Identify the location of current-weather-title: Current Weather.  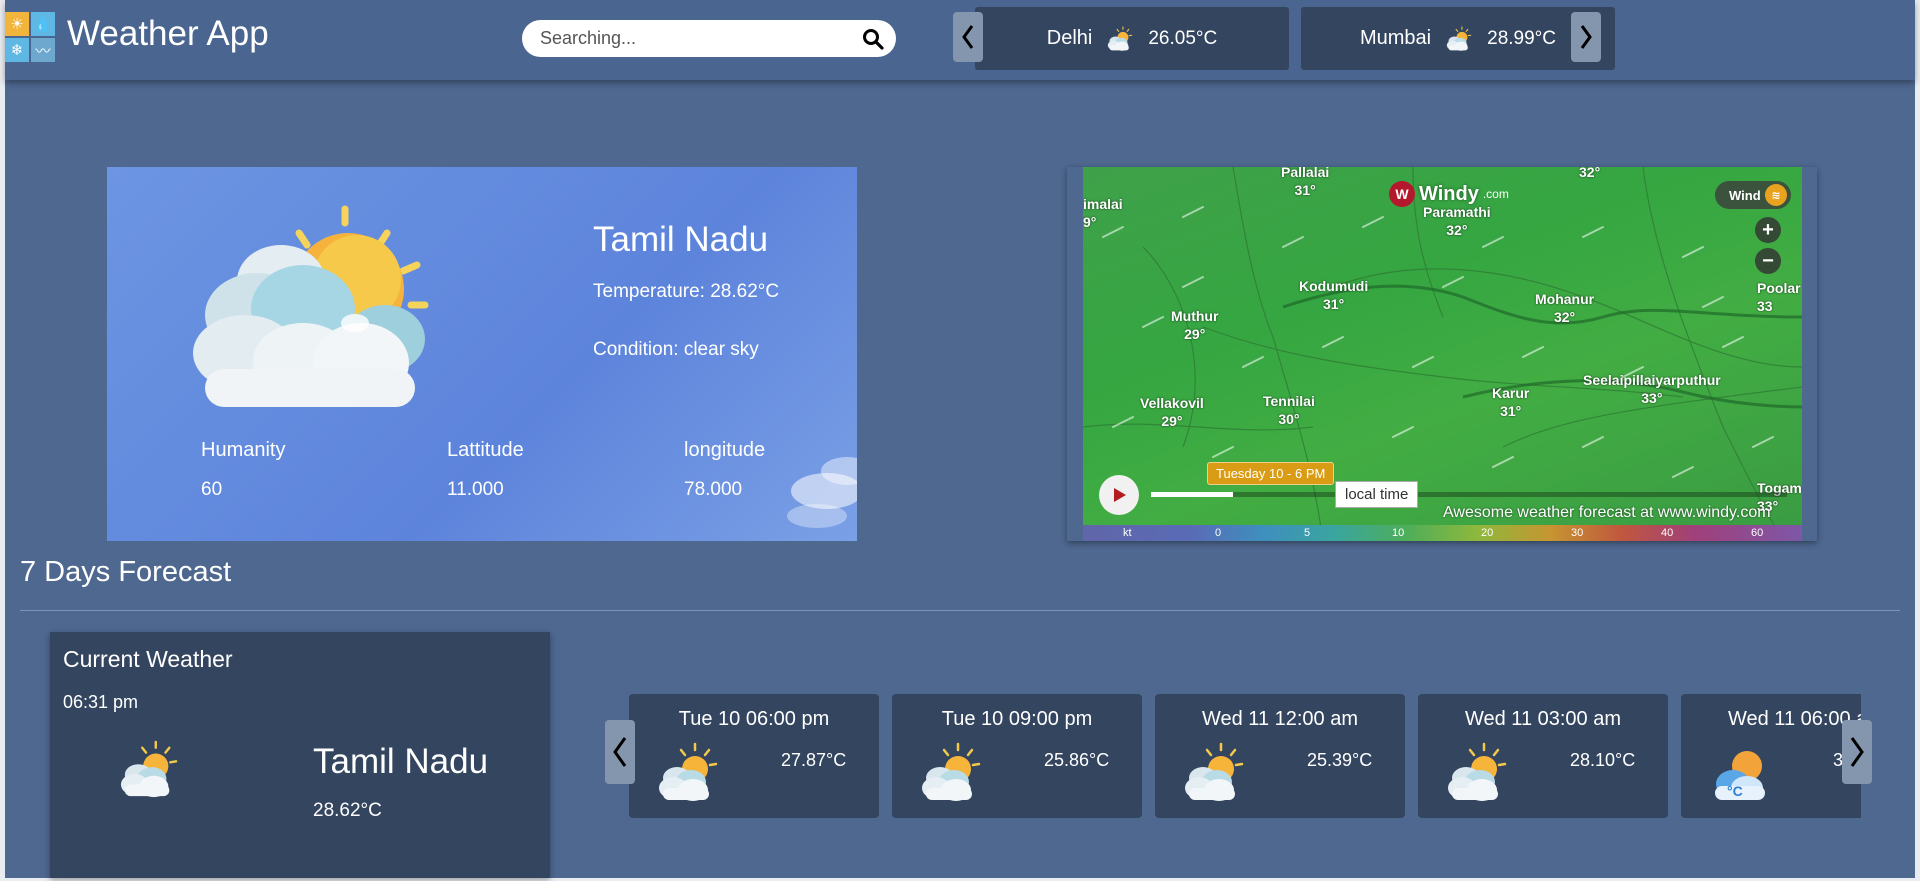
(148, 659).